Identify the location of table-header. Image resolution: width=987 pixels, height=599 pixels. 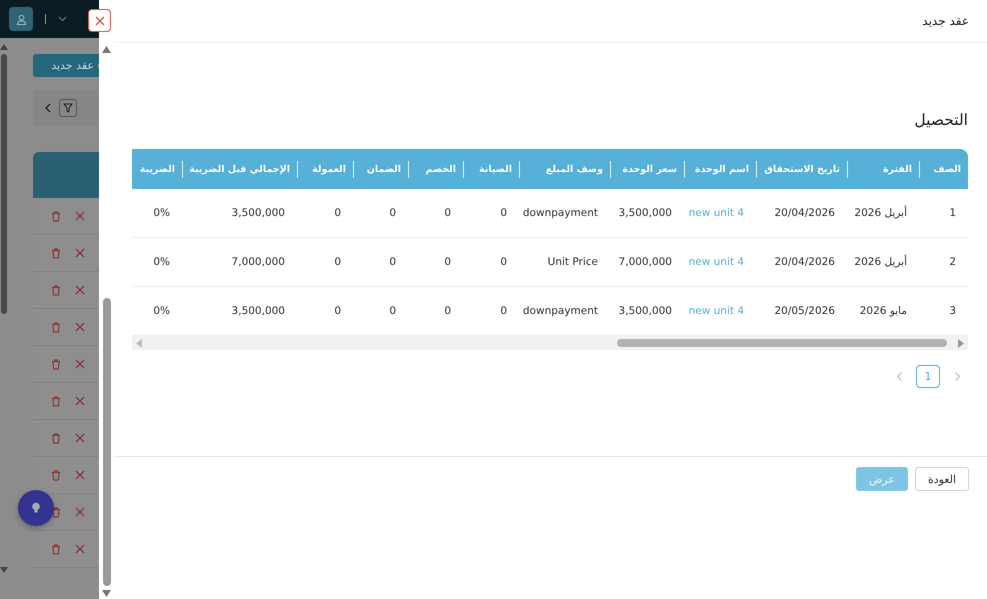
(66, 175).